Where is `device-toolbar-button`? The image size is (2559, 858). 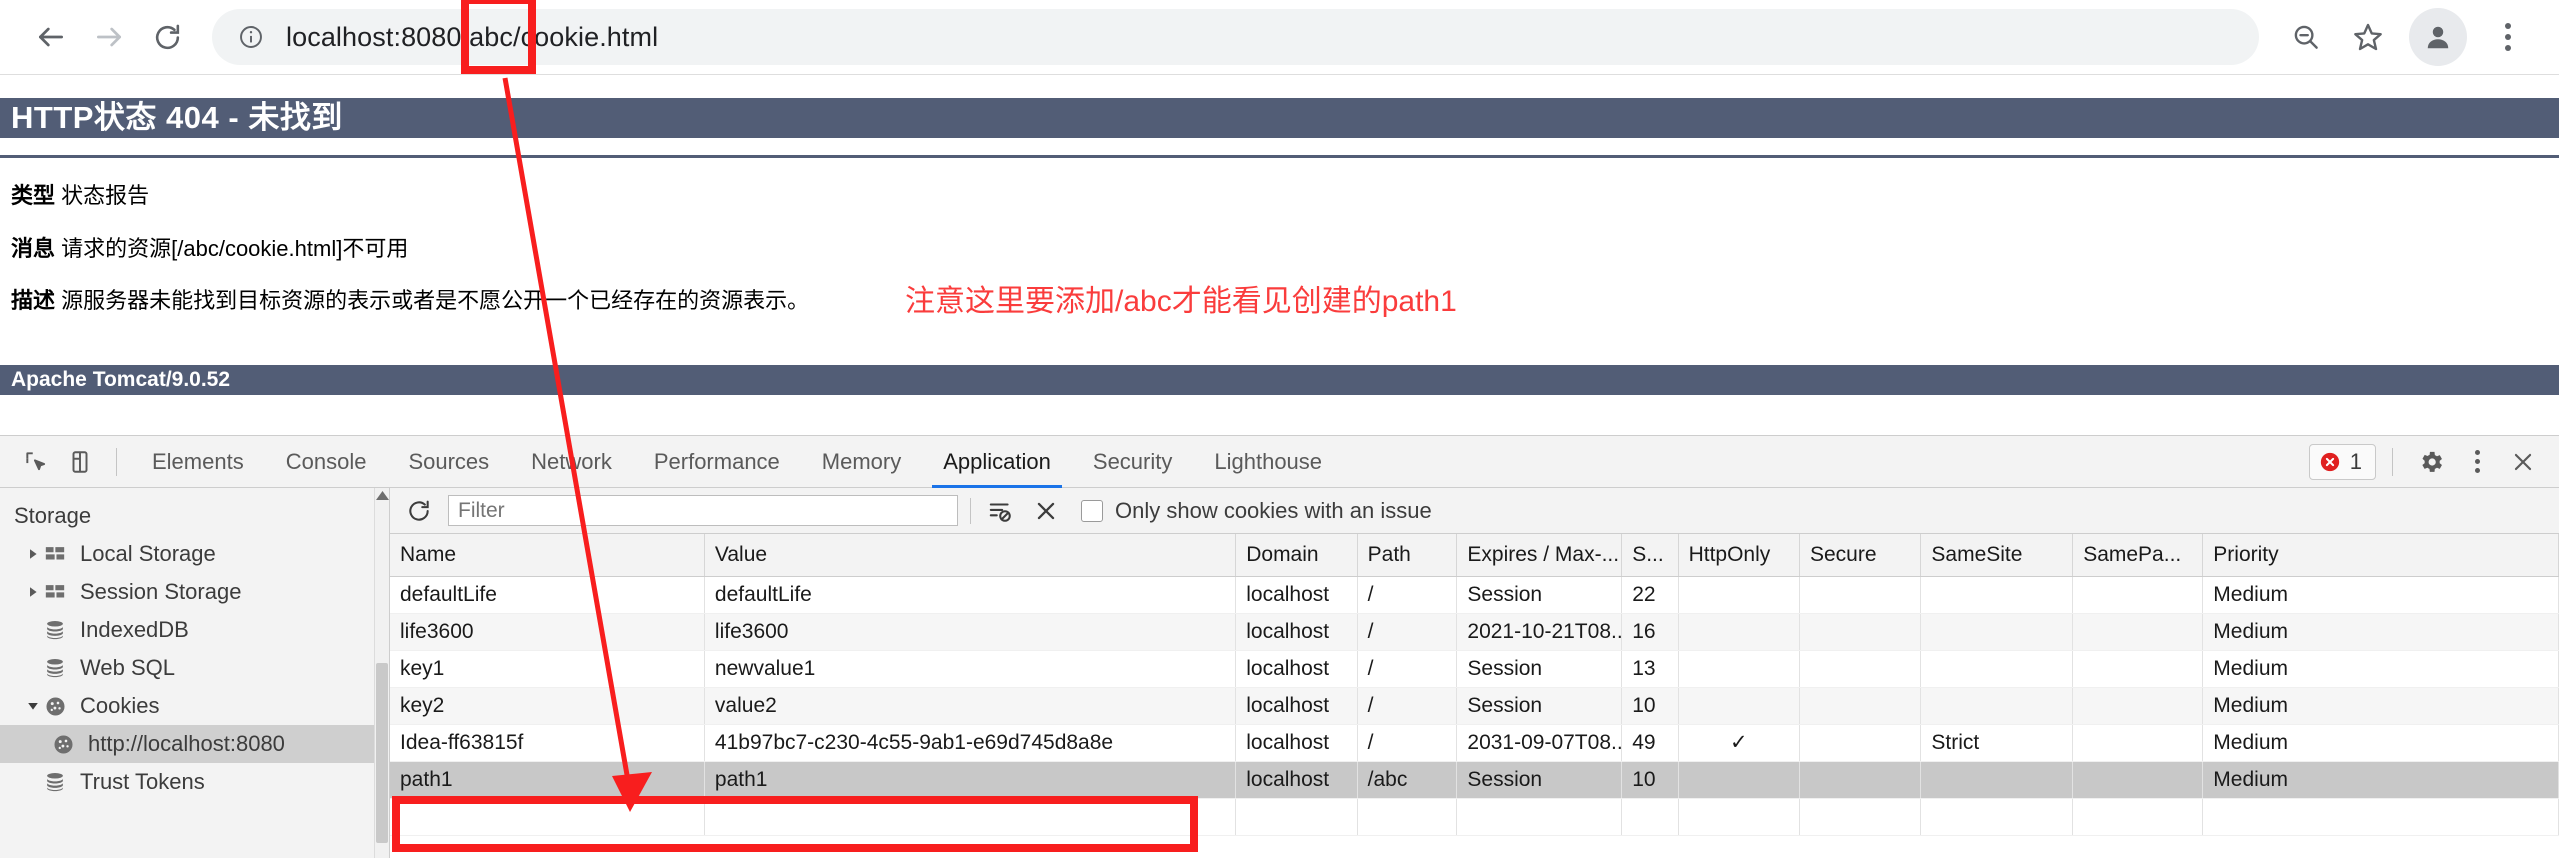
device-toolbar-button is located at coordinates (80, 462).